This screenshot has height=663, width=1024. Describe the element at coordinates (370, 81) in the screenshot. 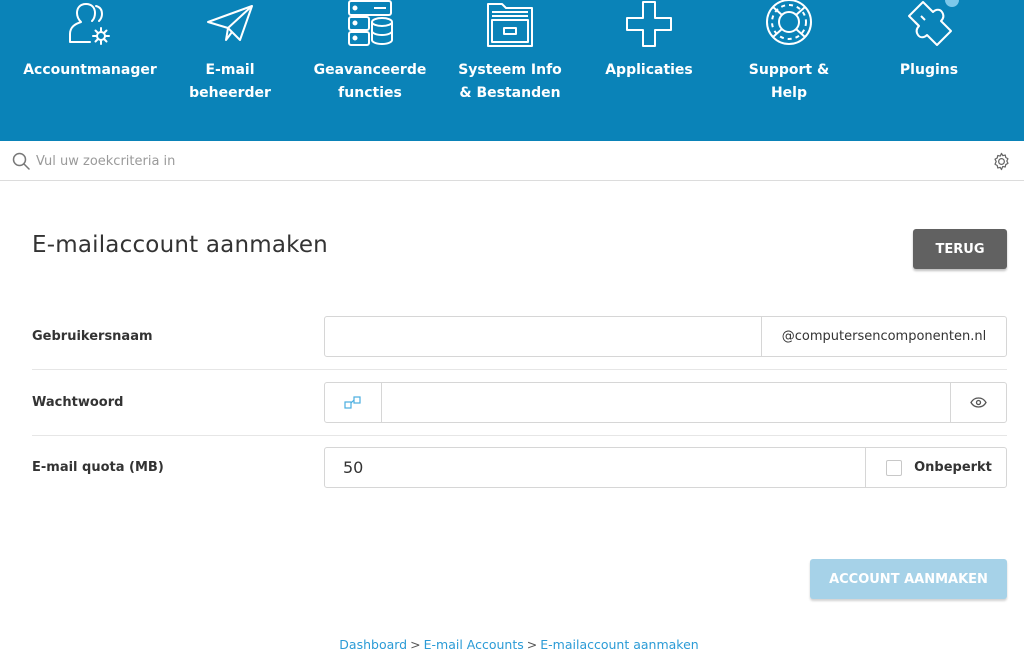

I see `nav-item-label: Geavanceerde functies` at that location.